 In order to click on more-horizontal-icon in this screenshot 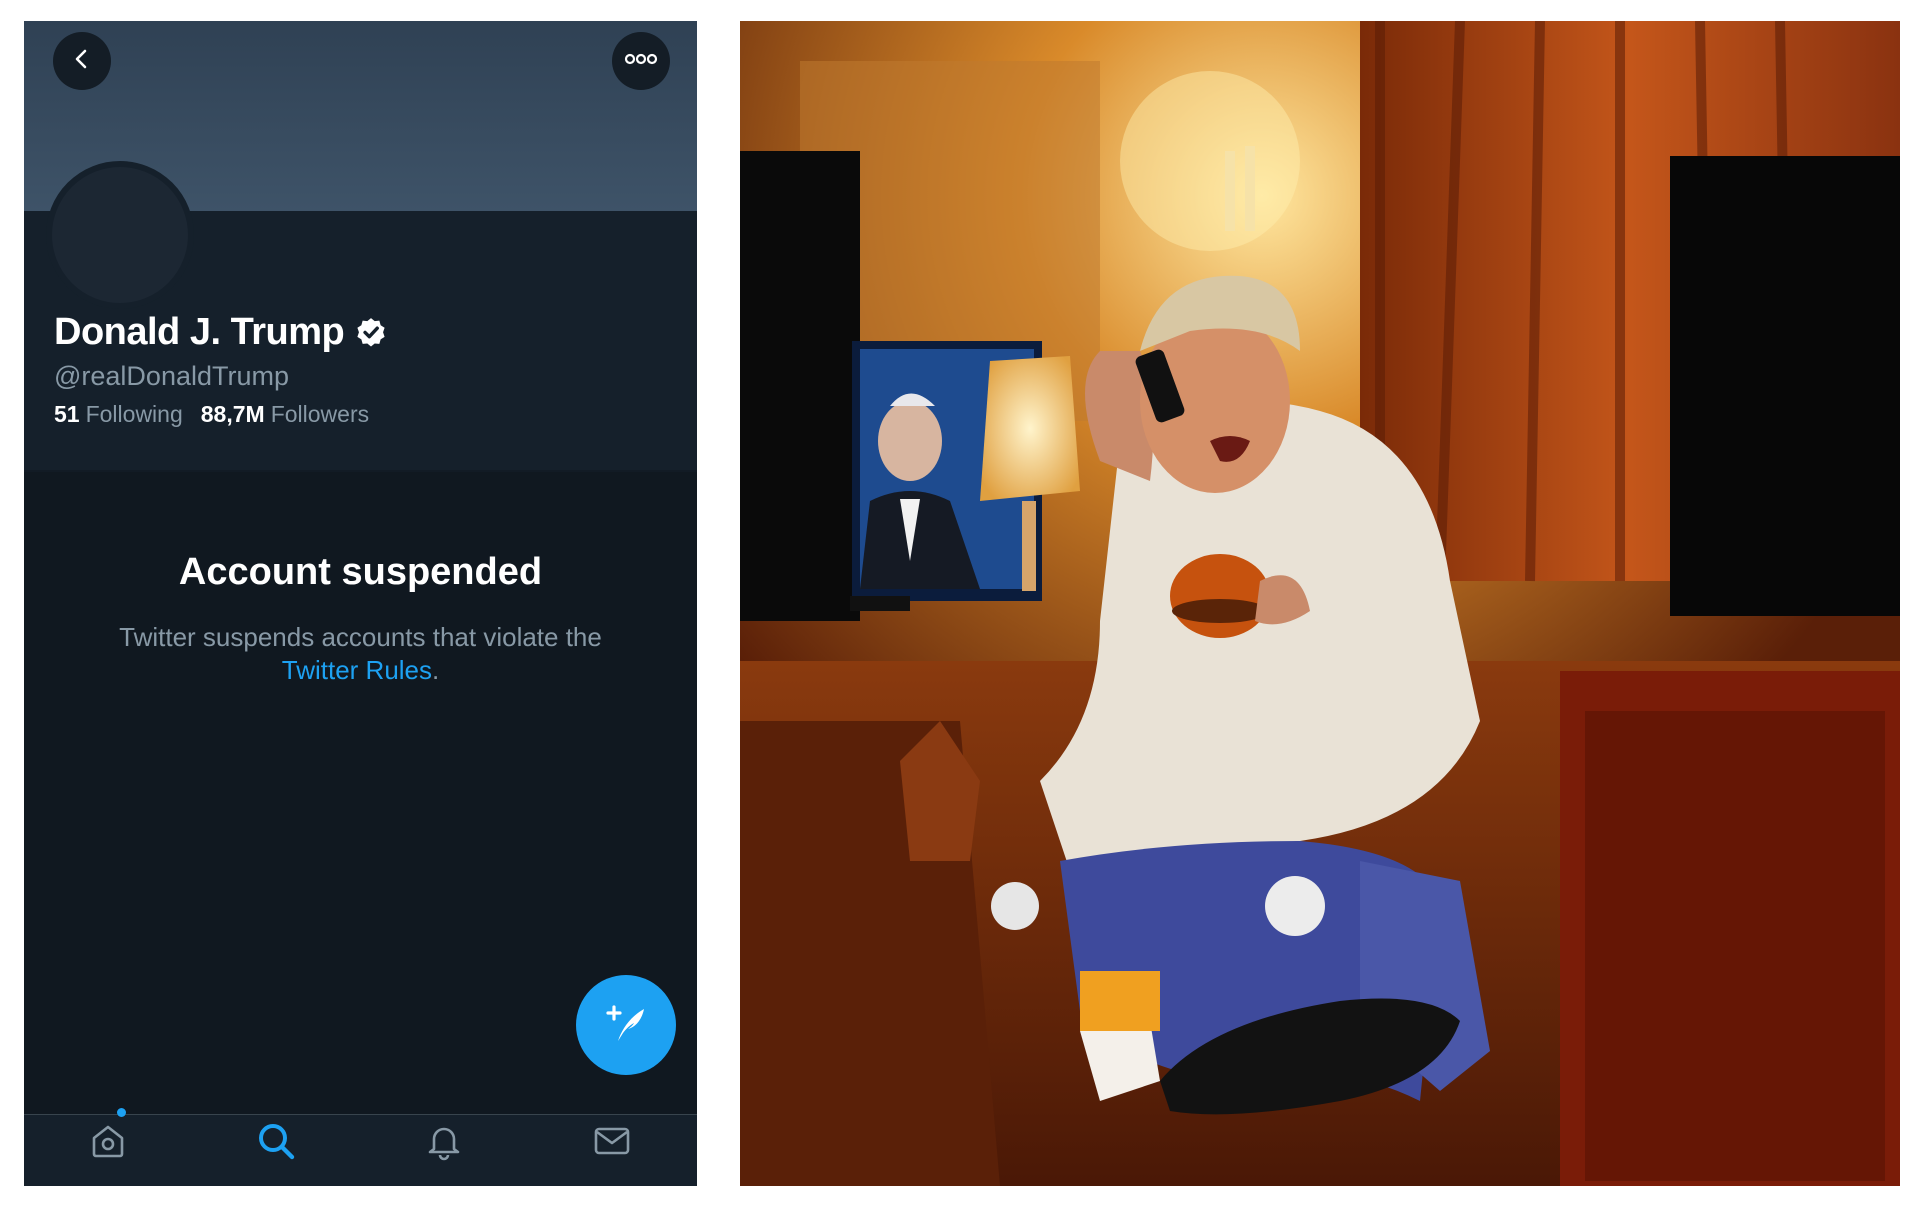, I will do `click(641, 61)`.